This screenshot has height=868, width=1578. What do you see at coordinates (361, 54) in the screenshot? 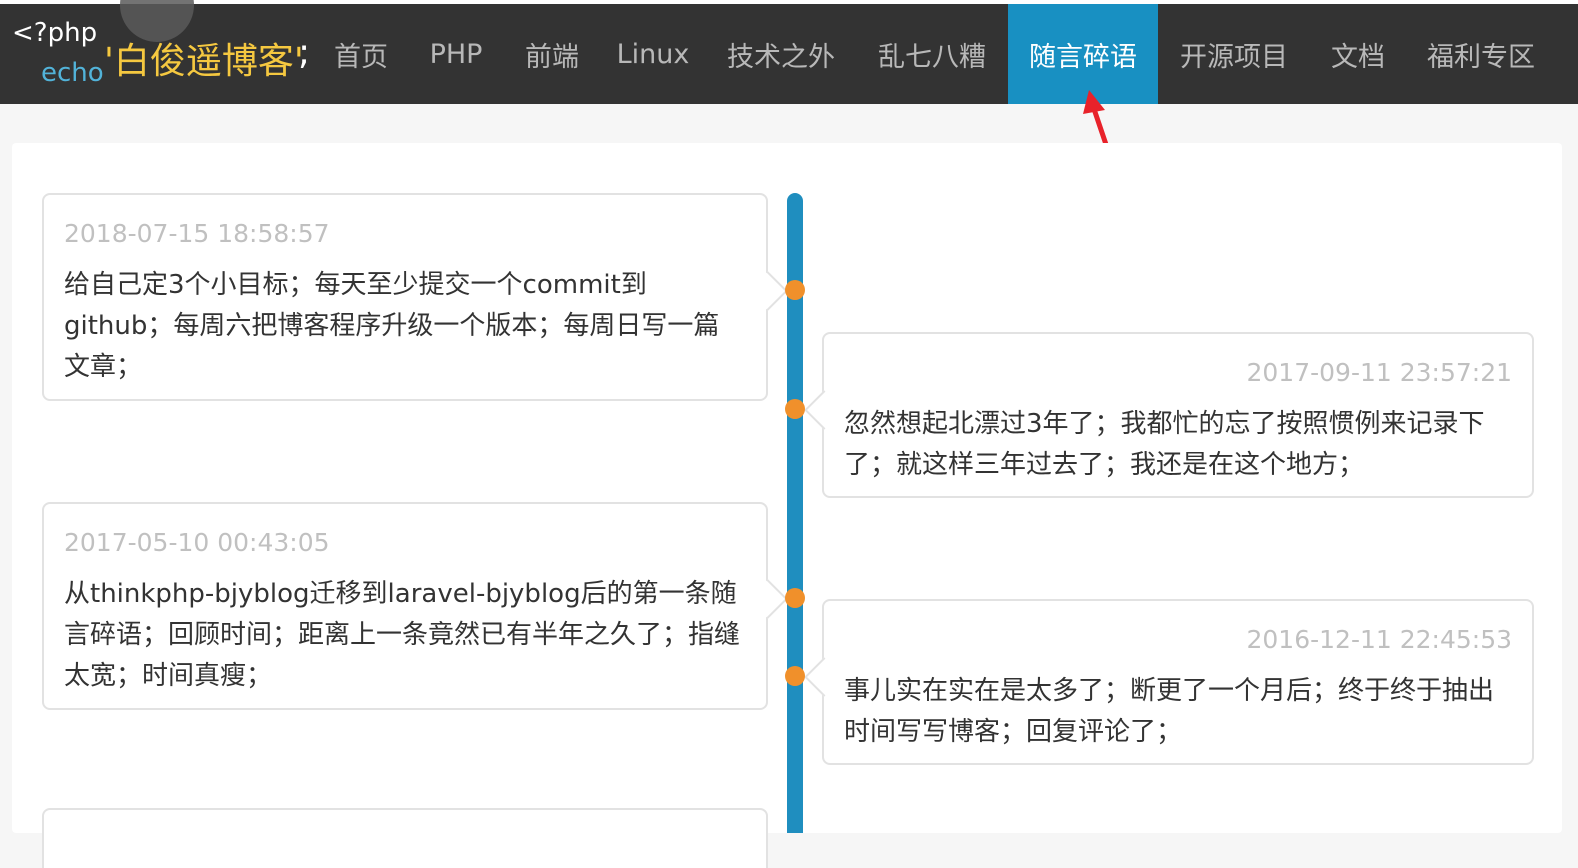
I see `nav-item-home: 首页` at bounding box center [361, 54].